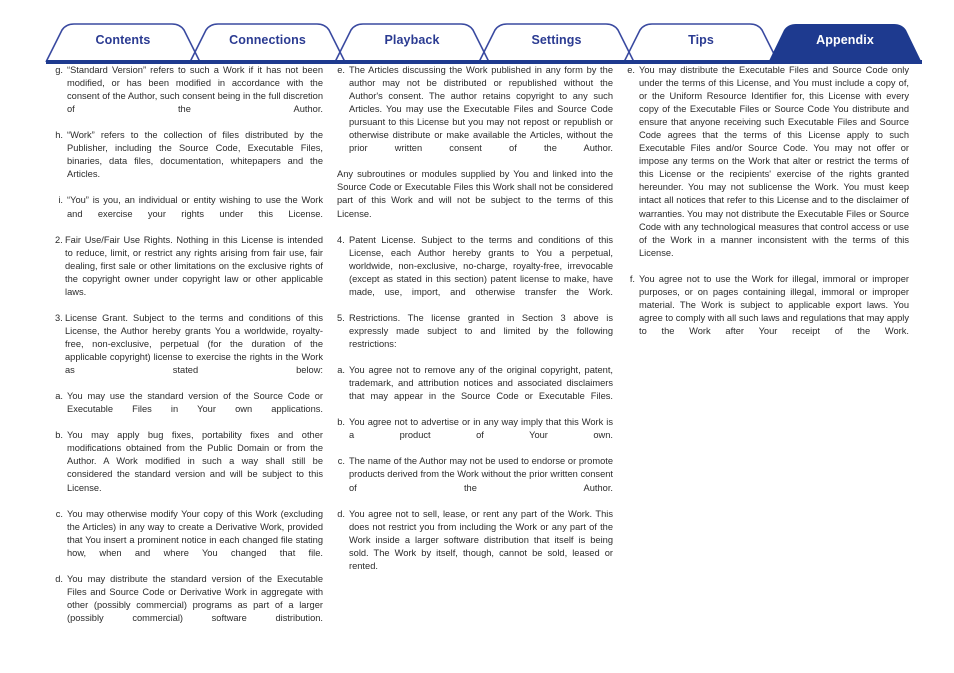 This screenshot has width=954, height=673. I want to click on tab-appendix: Appendix, so click(845, 40).